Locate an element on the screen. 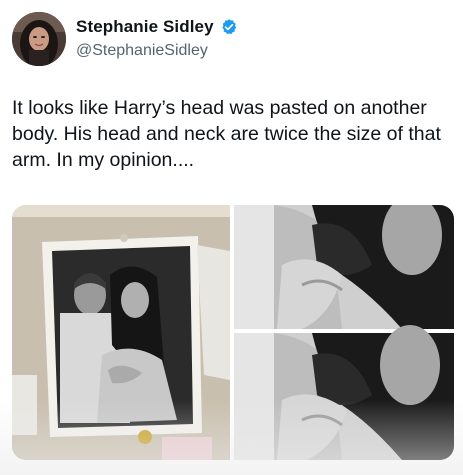  author-name: Stephanie Sidley is located at coordinates (145, 27).